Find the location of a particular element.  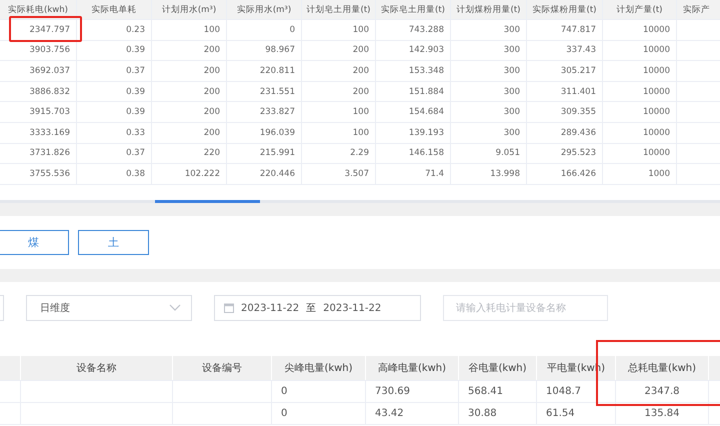

column-header: 计划产量(t) is located at coordinates (639, 10).